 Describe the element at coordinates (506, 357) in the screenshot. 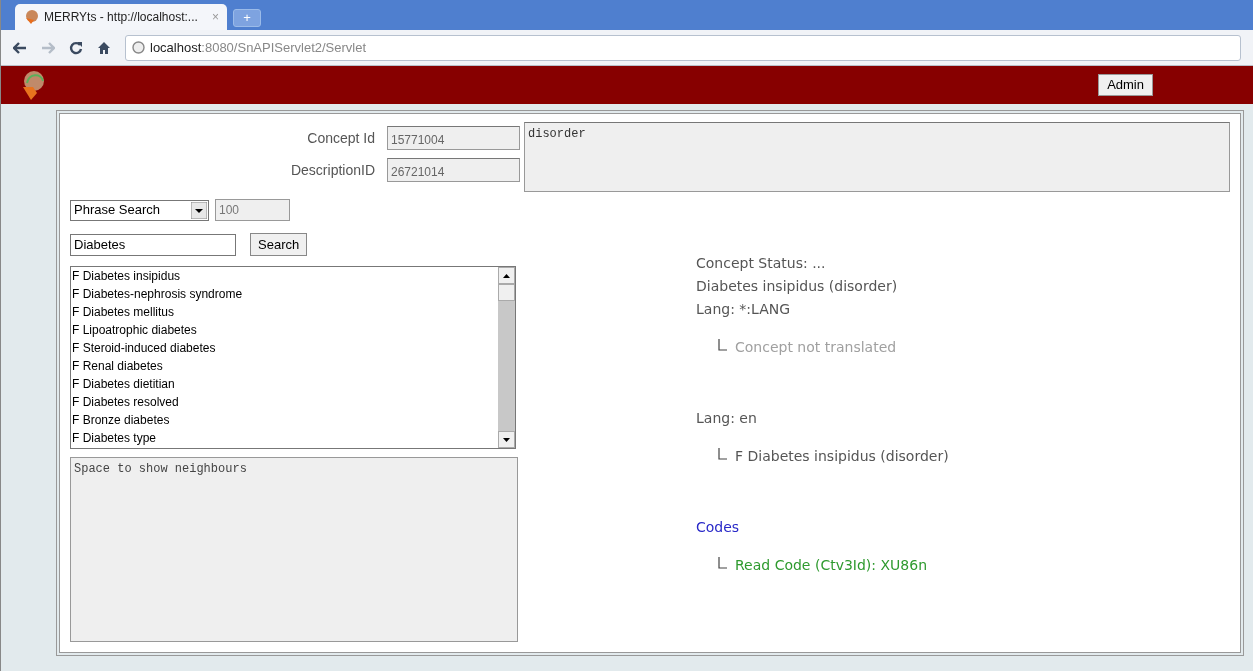

I see `scrollbar` at that location.